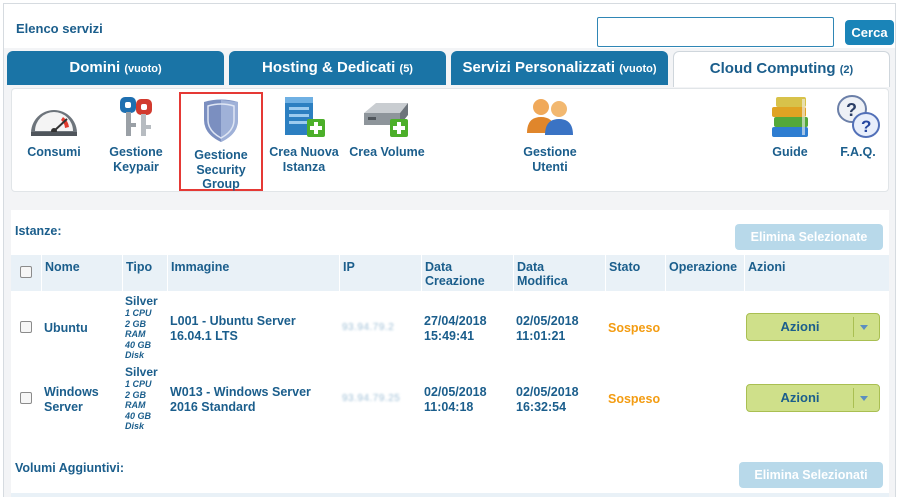 Image resolution: width=900 pixels, height=497 pixels. I want to click on tool-label: Group, so click(221, 184).